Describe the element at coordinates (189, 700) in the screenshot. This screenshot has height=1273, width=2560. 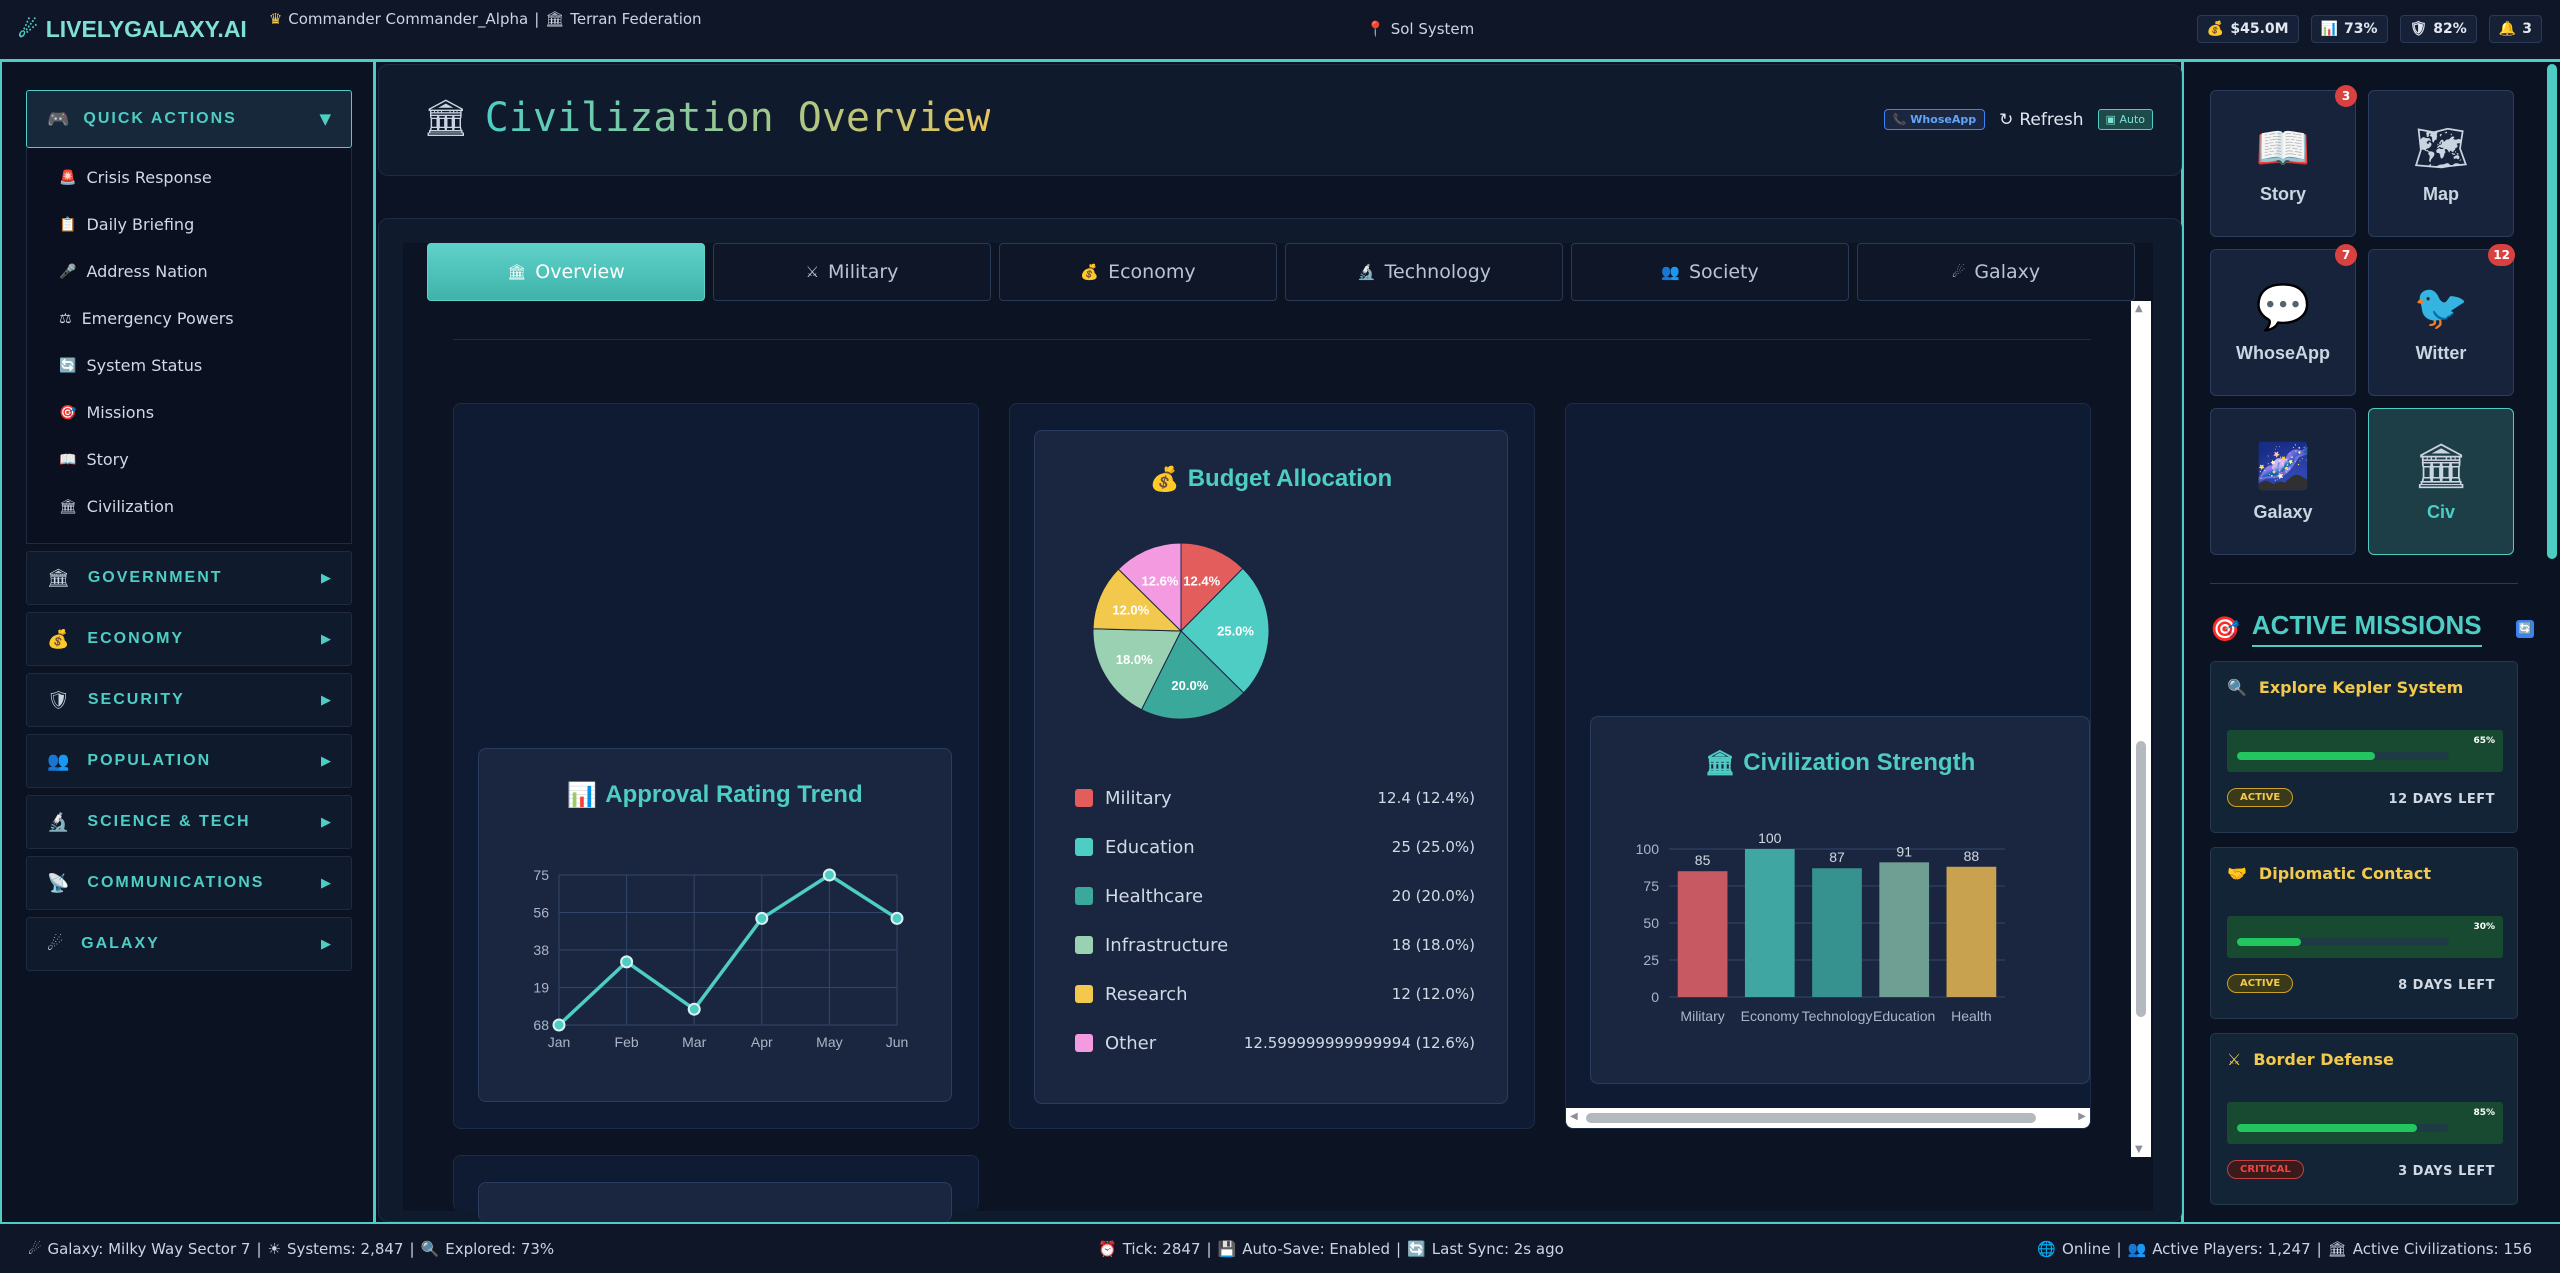
I see `nav-group-security: 🛡 SECURITY ▶` at that location.